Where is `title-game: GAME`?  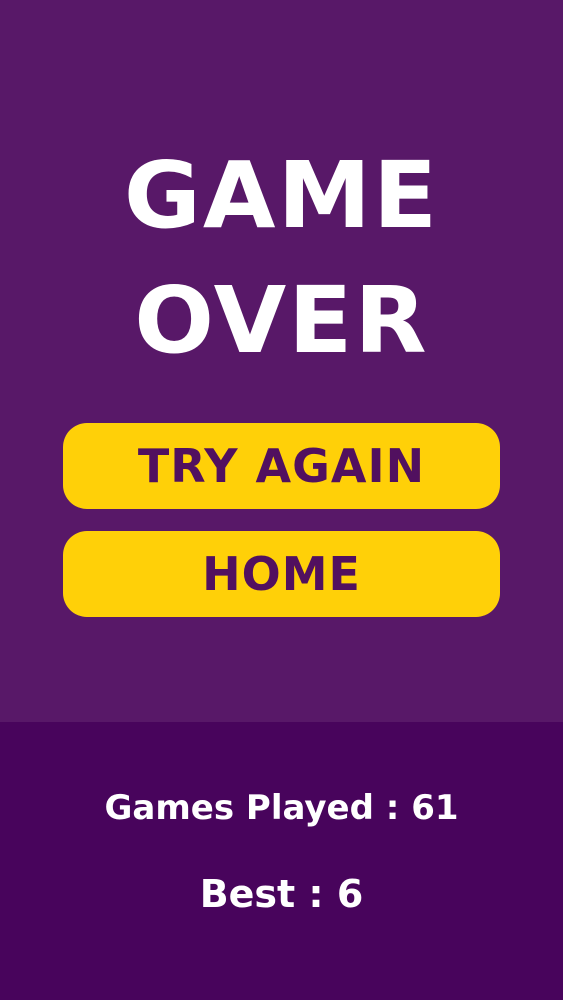 title-game: GAME is located at coordinates (281, 195).